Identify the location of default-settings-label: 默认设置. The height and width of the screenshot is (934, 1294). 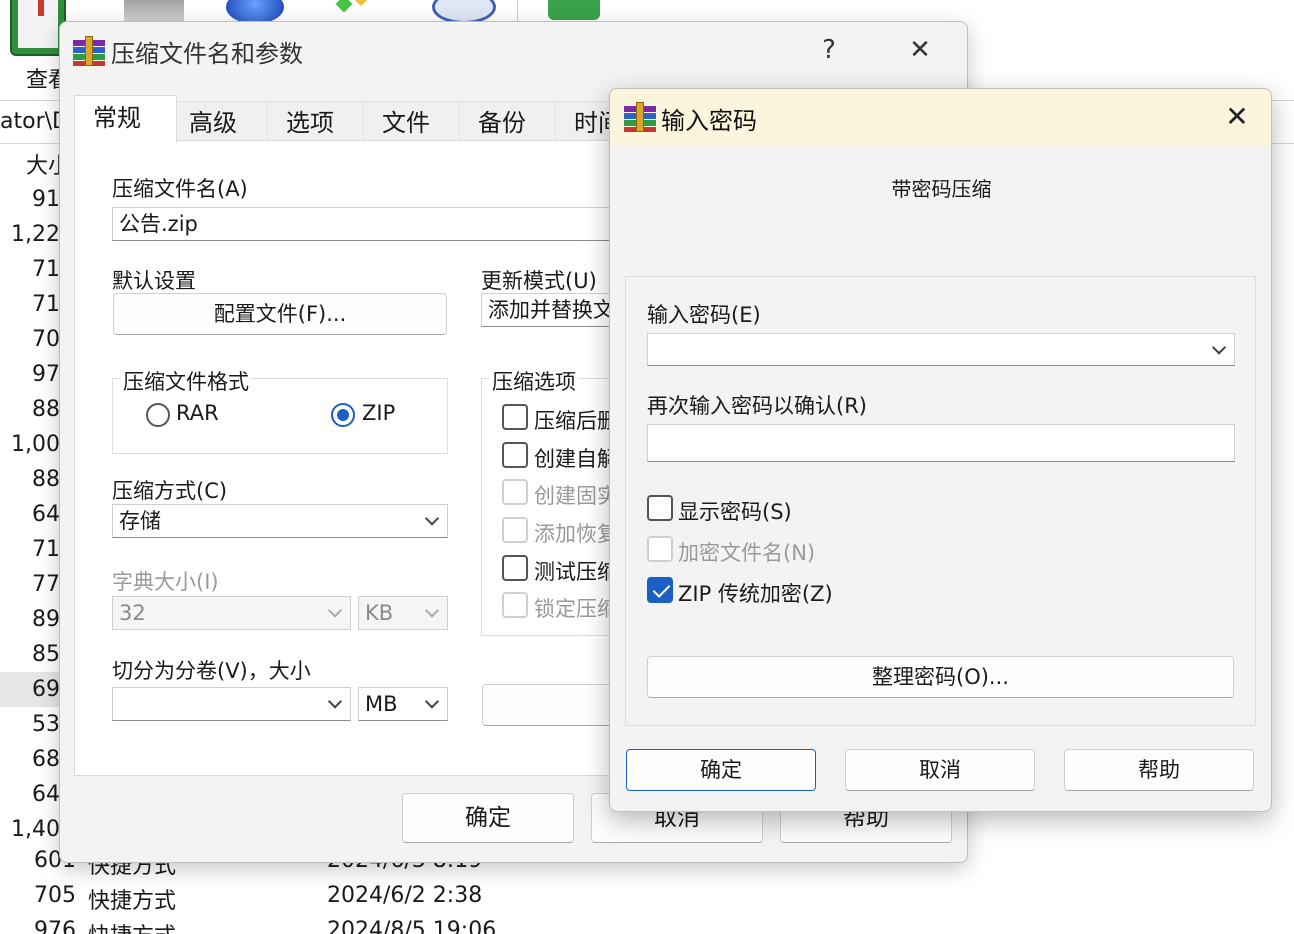
(154, 281).